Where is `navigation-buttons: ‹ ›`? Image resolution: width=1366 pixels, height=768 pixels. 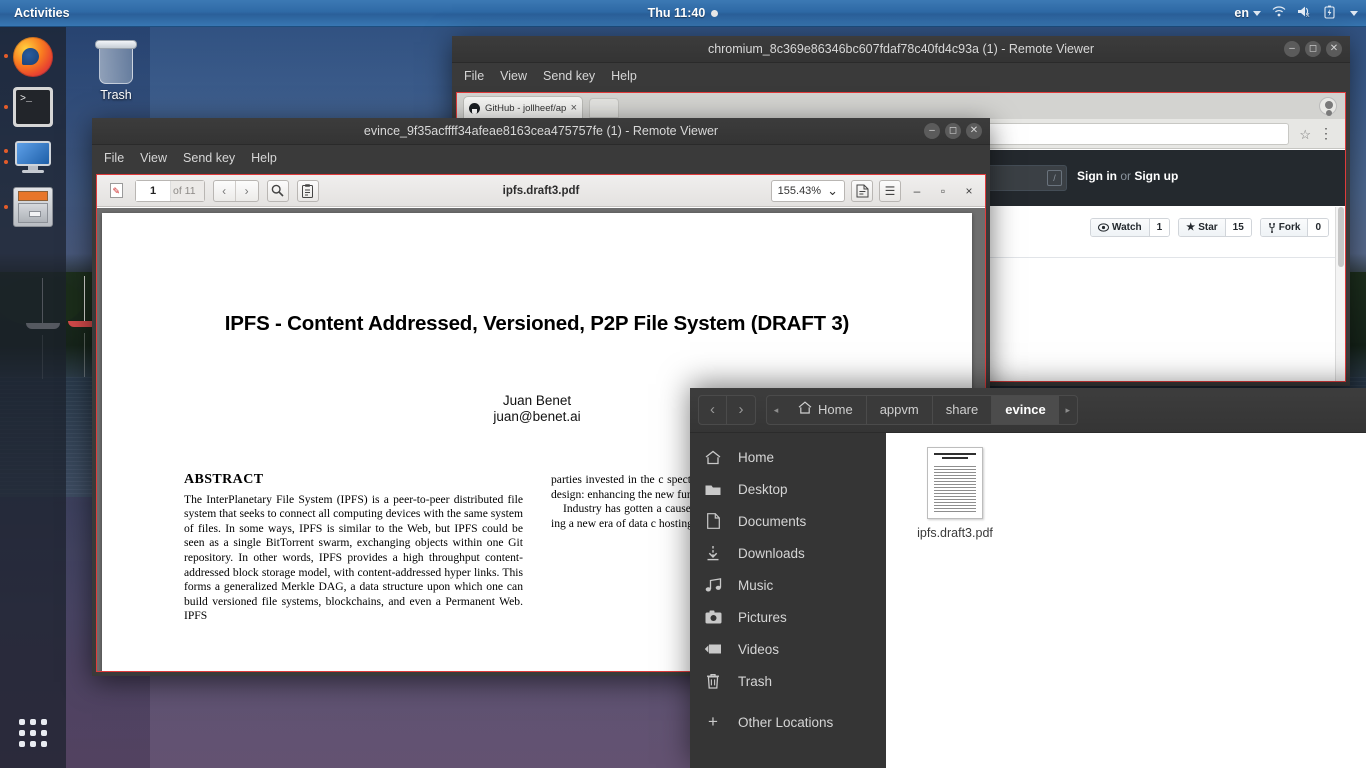 navigation-buttons: ‹ › is located at coordinates (727, 410).